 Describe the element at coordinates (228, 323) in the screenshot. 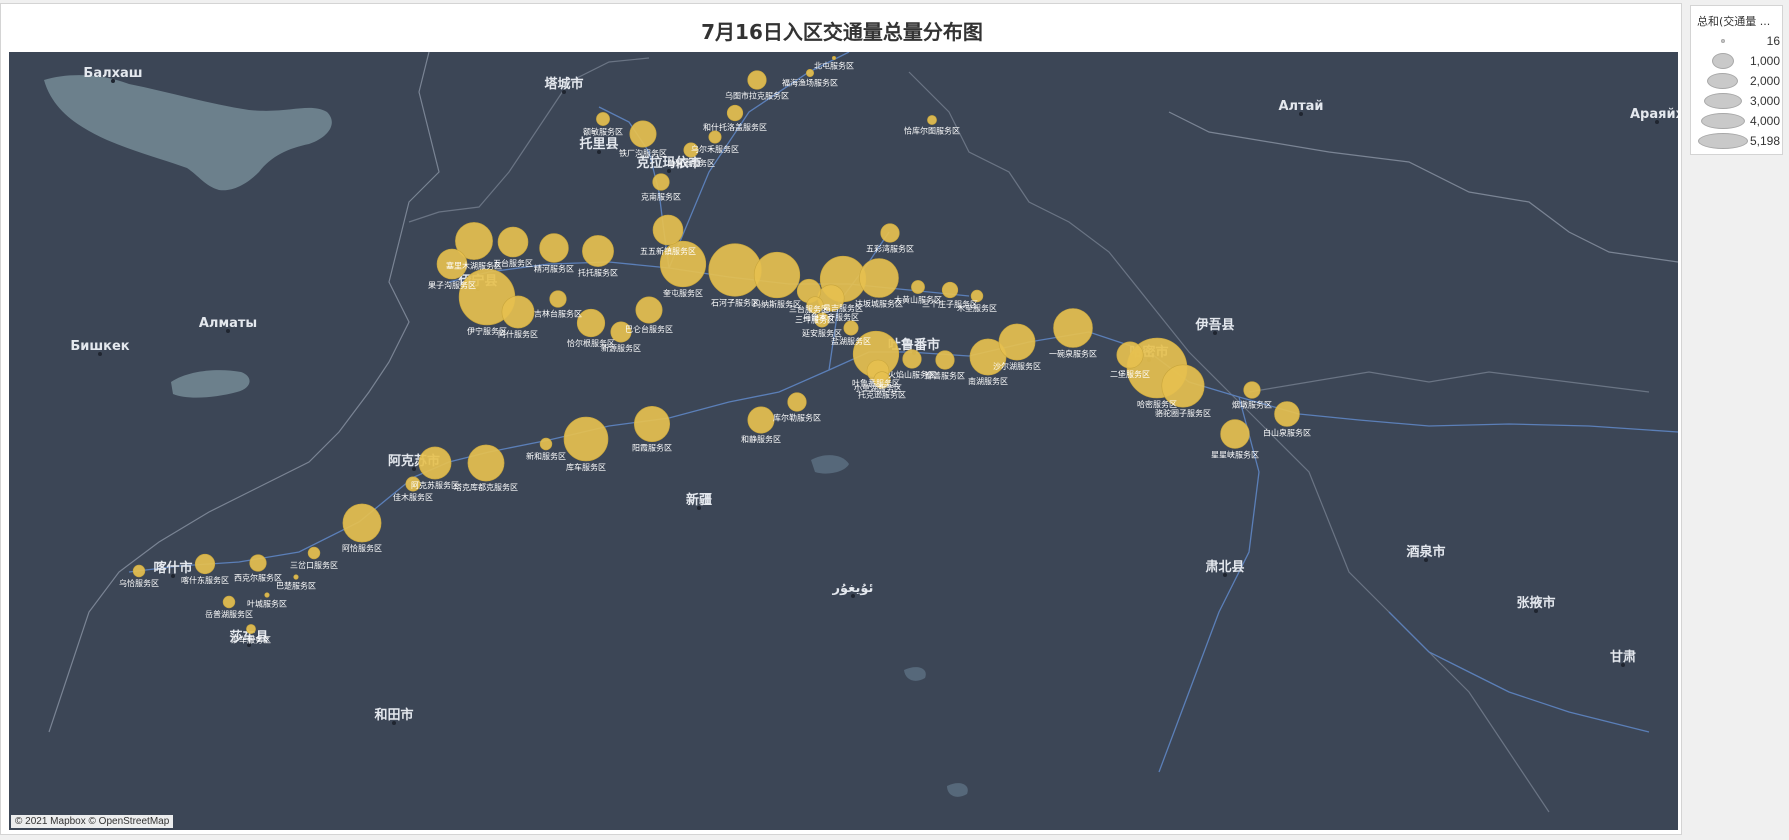

I see `place-label: Алматы` at that location.